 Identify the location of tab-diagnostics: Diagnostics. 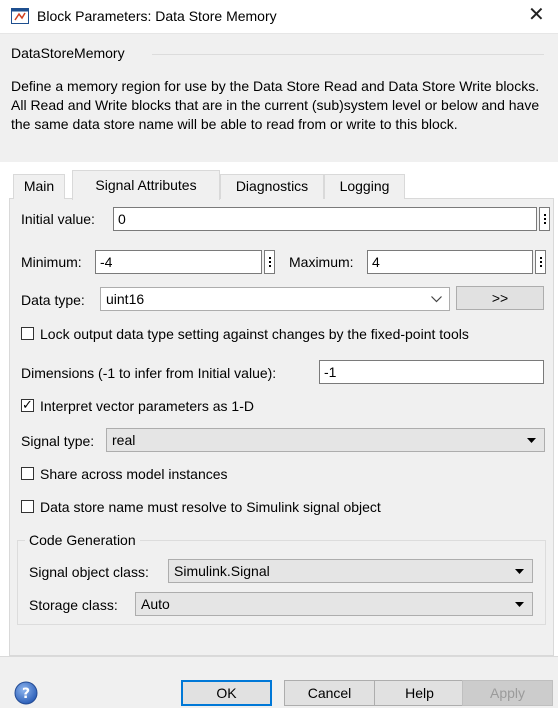
(272, 186).